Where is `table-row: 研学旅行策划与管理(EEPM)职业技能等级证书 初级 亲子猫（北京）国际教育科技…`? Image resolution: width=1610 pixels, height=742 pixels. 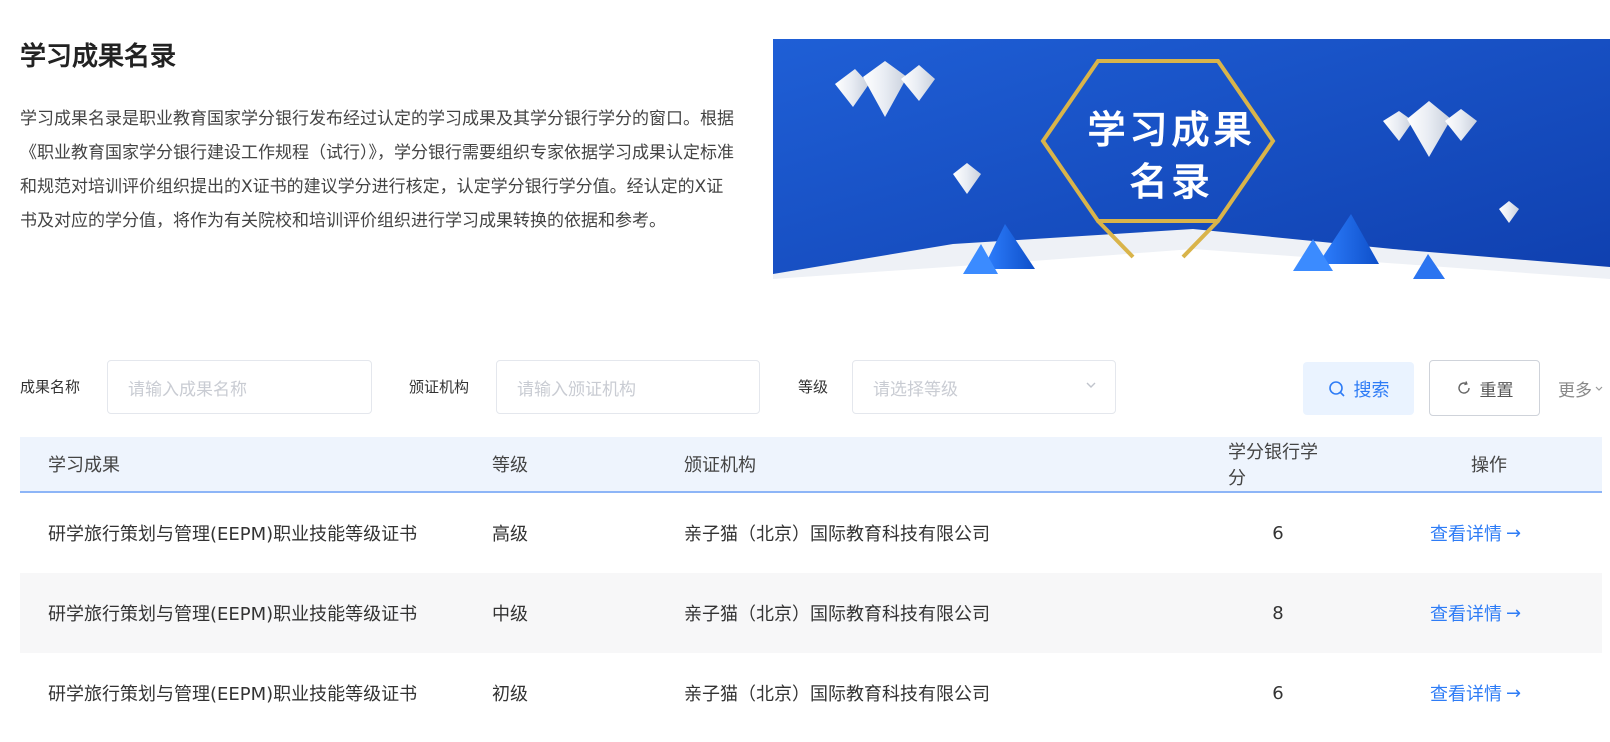 table-row: 研学旅行策划与管理(EEPM)职业技能等级证书 初级 亲子猫（北京）国际教育科技… is located at coordinates (811, 693).